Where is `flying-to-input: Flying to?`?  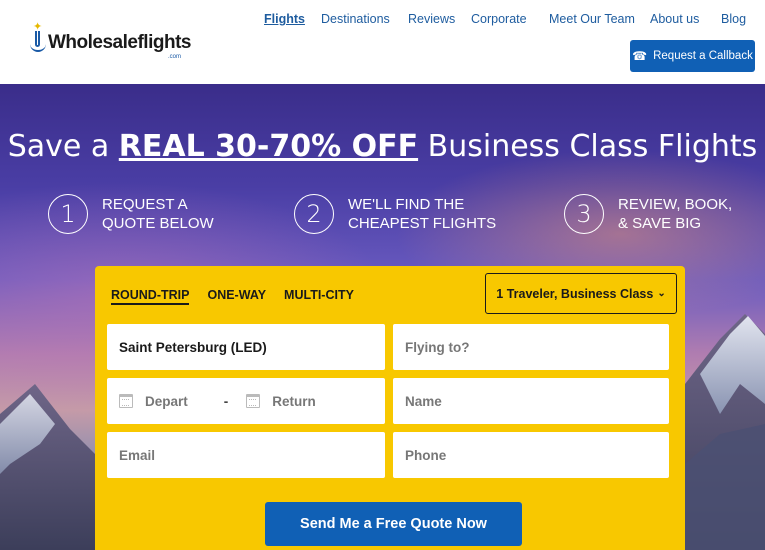 flying-to-input: Flying to? is located at coordinates (531, 347).